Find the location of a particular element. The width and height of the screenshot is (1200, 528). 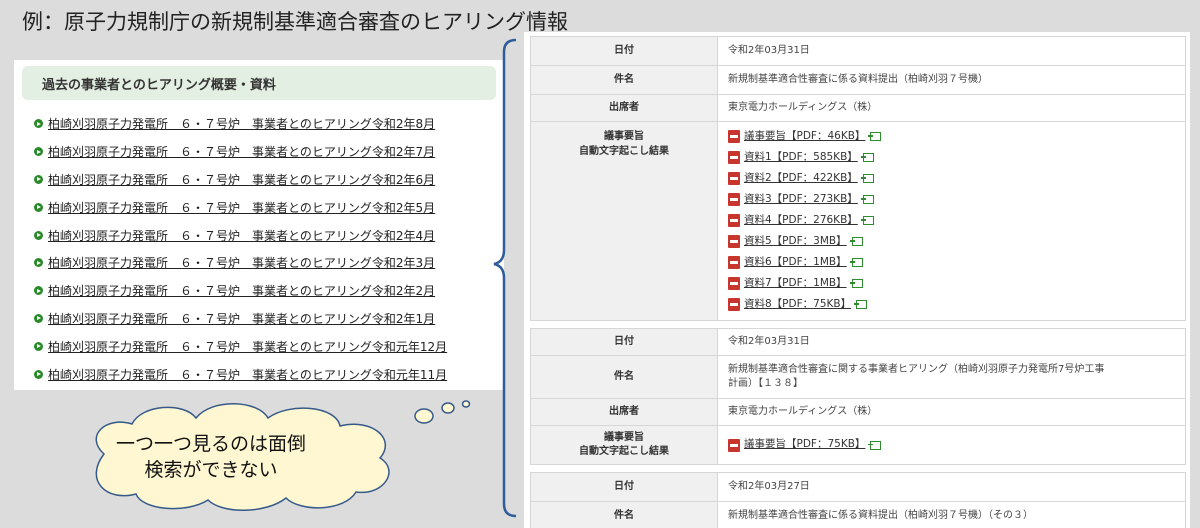

document-link: 資料6【PDF：1MB】 is located at coordinates (795, 262).